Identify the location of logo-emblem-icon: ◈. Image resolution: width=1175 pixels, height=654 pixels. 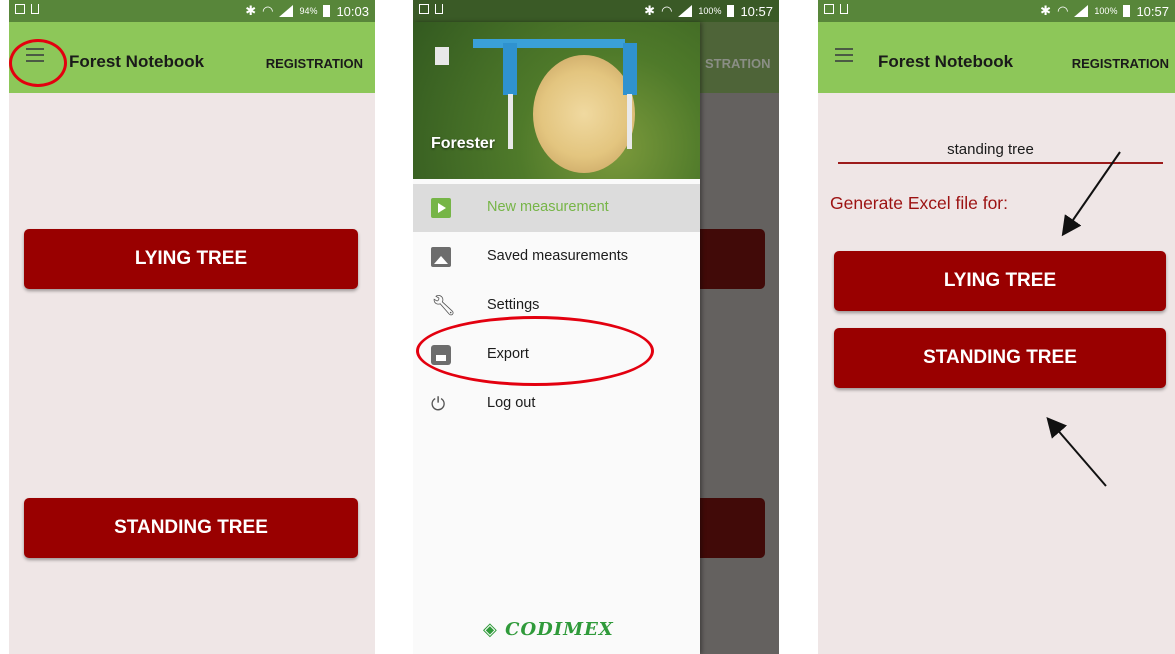
(490, 629).